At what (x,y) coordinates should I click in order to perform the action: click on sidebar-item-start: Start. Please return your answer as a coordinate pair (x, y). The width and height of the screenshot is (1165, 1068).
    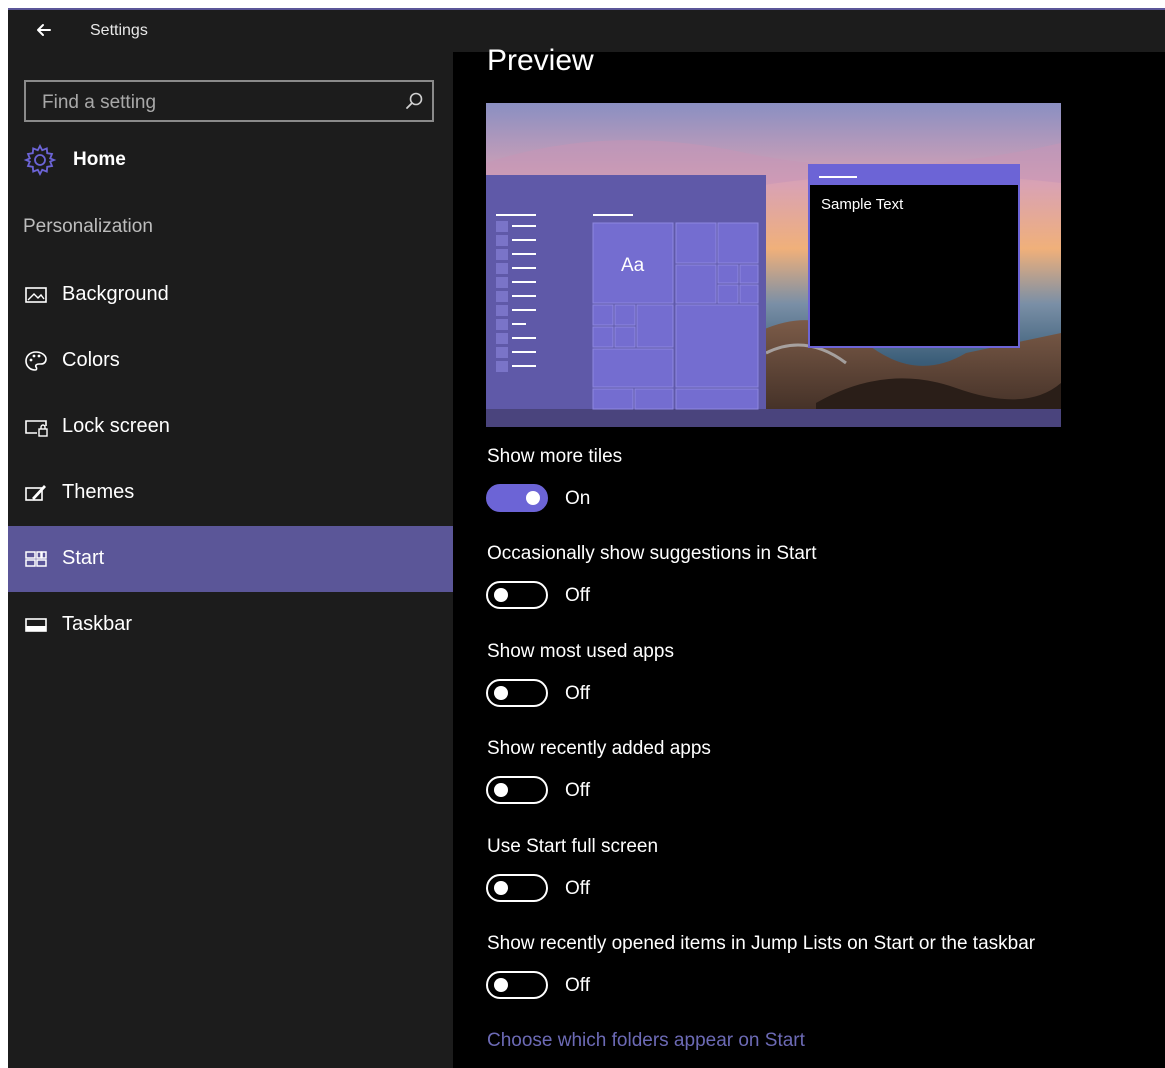
    Looking at the image, I should click on (230, 559).